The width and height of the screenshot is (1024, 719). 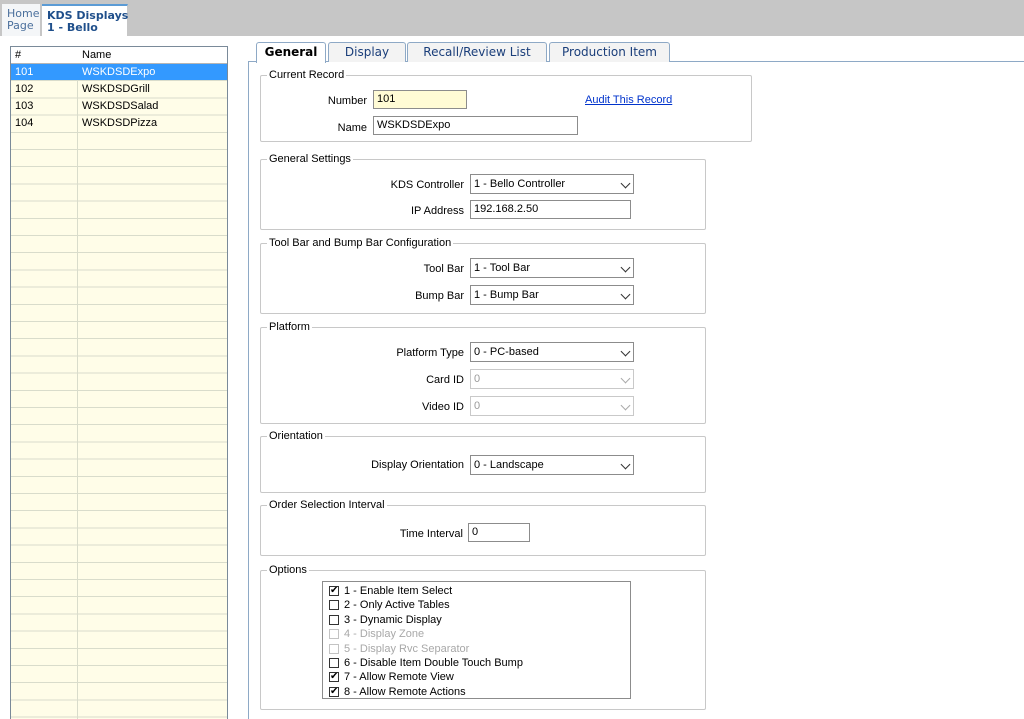 I want to click on card-id-dropdown: 0, so click(x=552, y=379).